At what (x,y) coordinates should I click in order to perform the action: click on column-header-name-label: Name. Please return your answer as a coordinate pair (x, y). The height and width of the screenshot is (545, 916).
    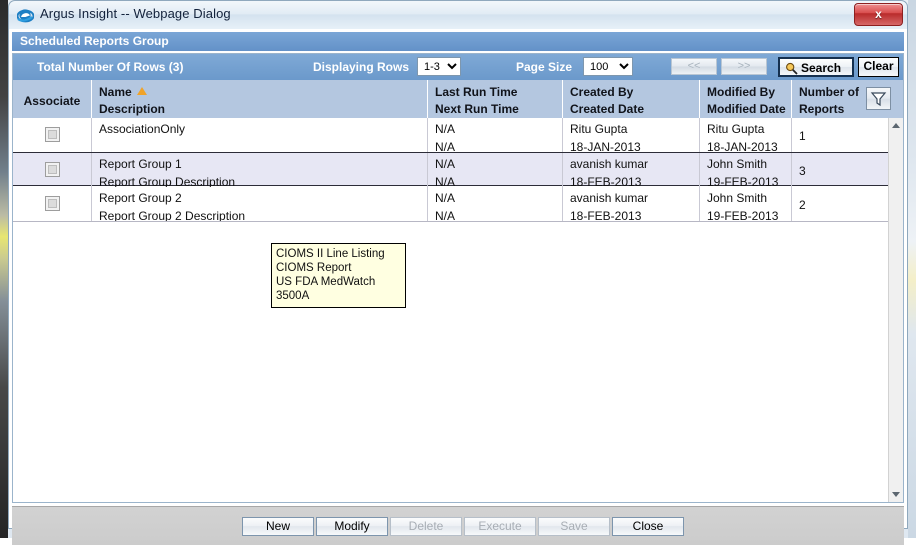
    Looking at the image, I should click on (115, 92).